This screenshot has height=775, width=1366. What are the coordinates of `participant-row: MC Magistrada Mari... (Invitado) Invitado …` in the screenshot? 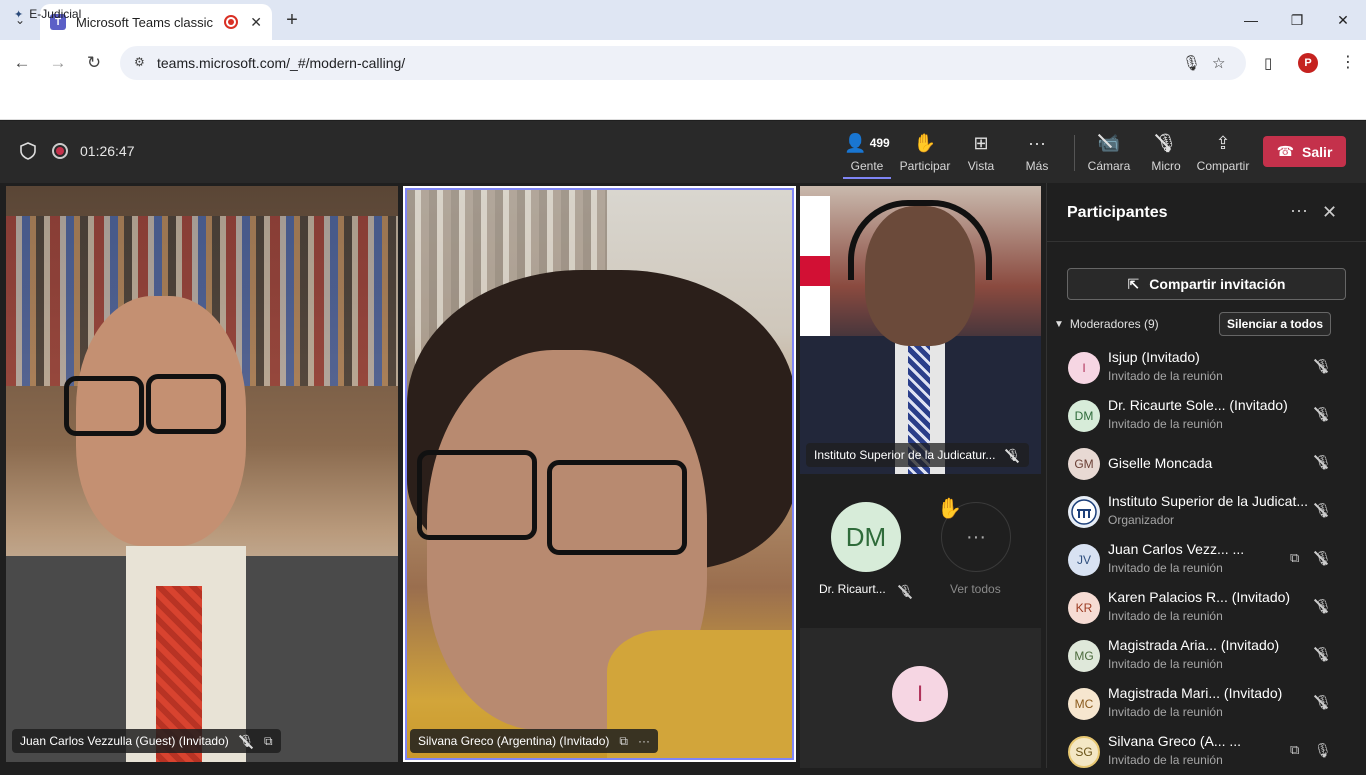 It's located at (1206, 704).